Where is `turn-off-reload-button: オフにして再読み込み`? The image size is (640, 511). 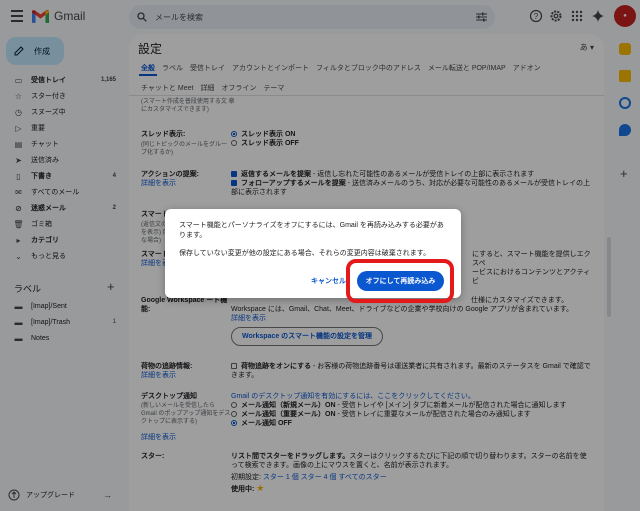
turn-off-reload-button: オフにして再読み込み is located at coordinates (400, 281).